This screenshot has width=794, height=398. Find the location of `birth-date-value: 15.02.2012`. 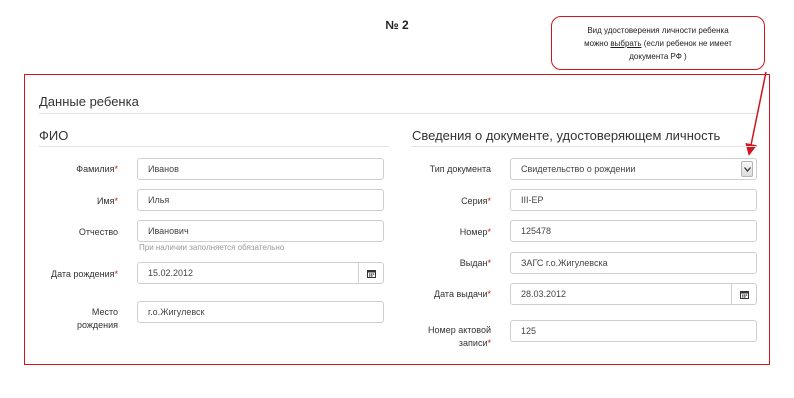

birth-date-value: 15.02.2012 is located at coordinates (171, 273).